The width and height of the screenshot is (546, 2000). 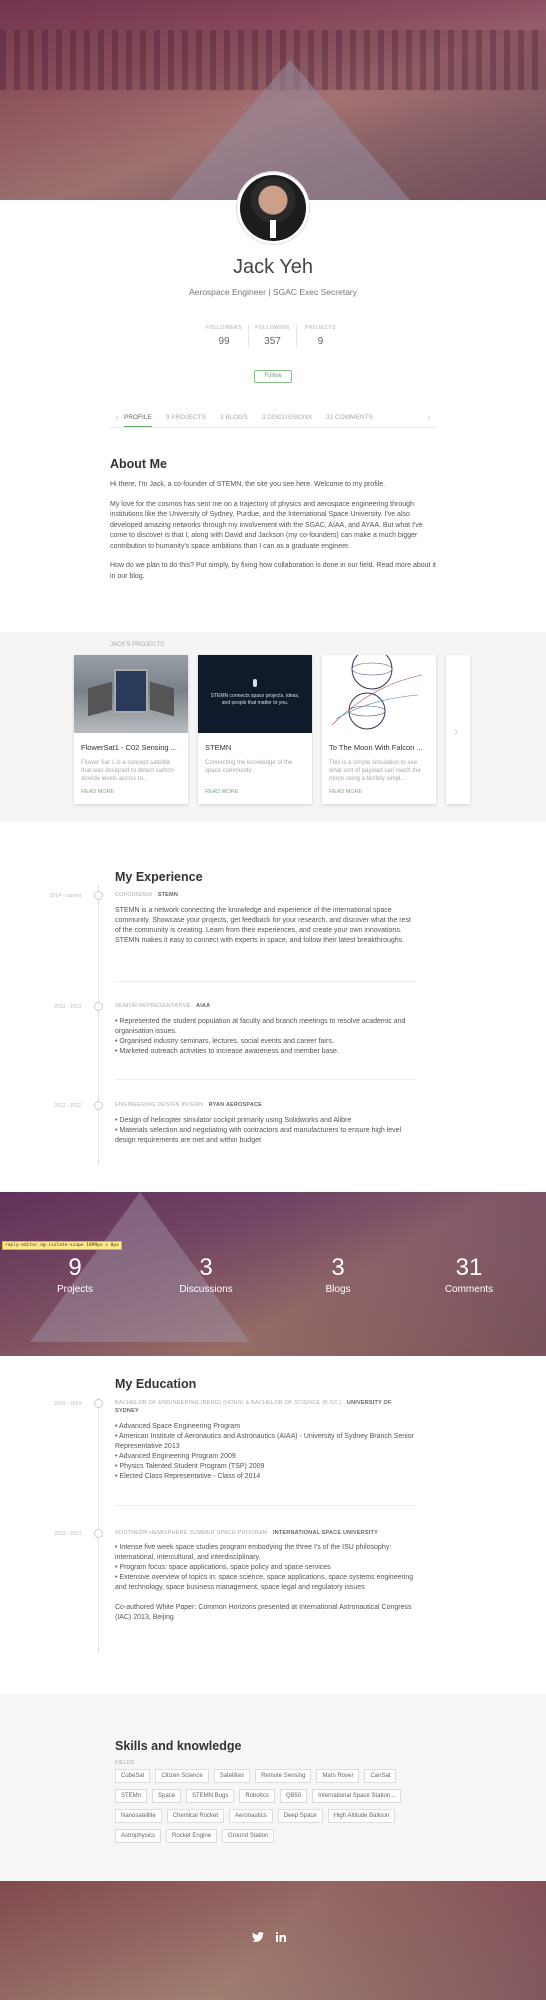 What do you see at coordinates (67, 1106) in the screenshot?
I see `timeline-date: 2012 - 2012` at bounding box center [67, 1106].